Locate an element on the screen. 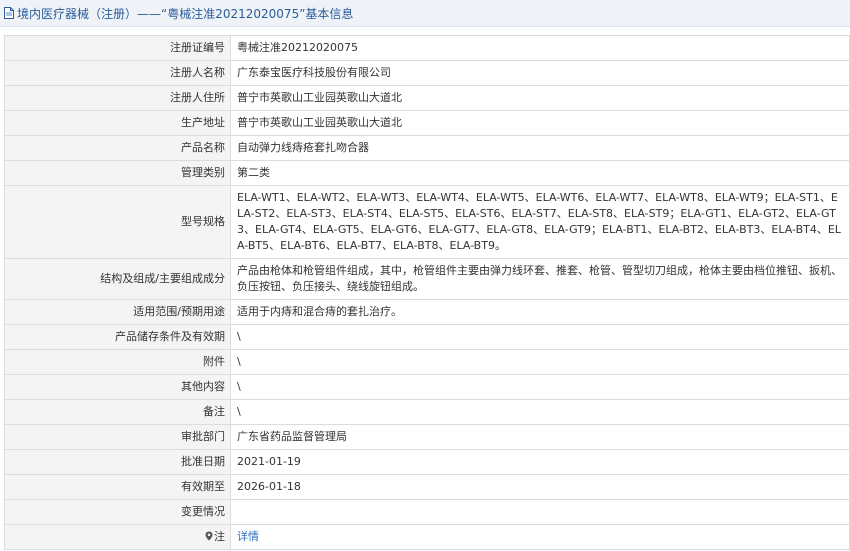  table-row: 备注 \ is located at coordinates (427, 412).